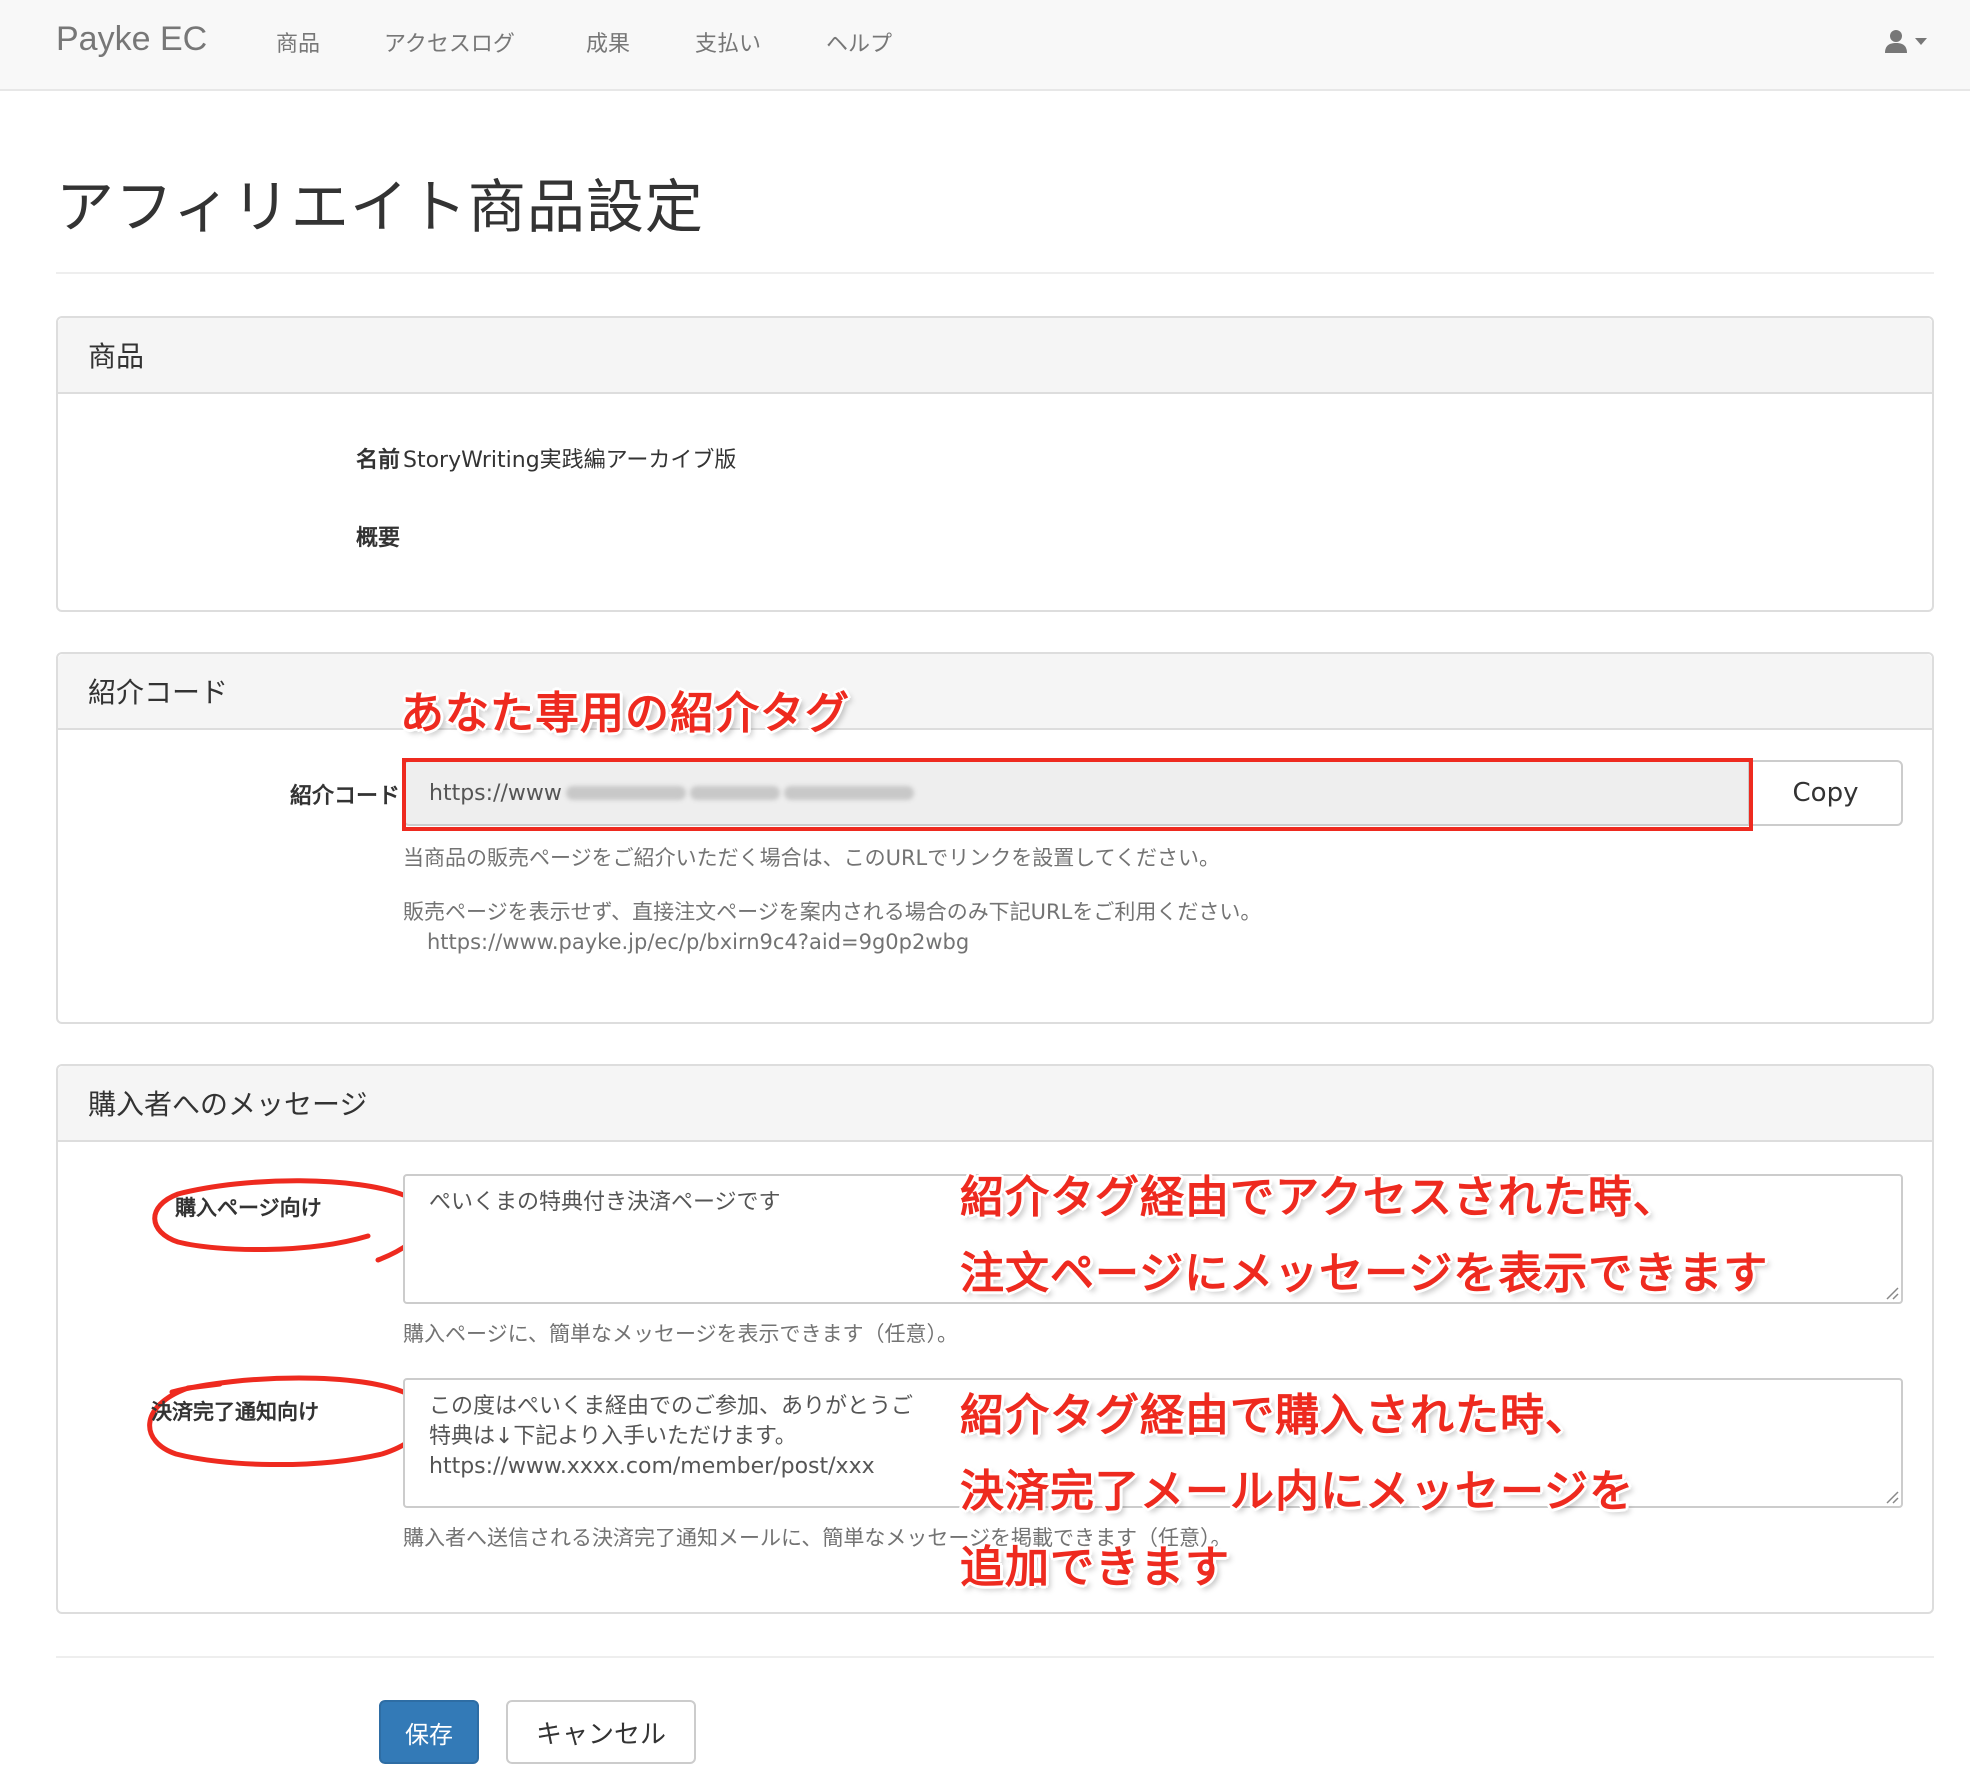  Describe the element at coordinates (985, 45) in the screenshot. I see `navbar: Payke EC 商品 アクセスログ 成果 支払い ヘルプ` at that location.